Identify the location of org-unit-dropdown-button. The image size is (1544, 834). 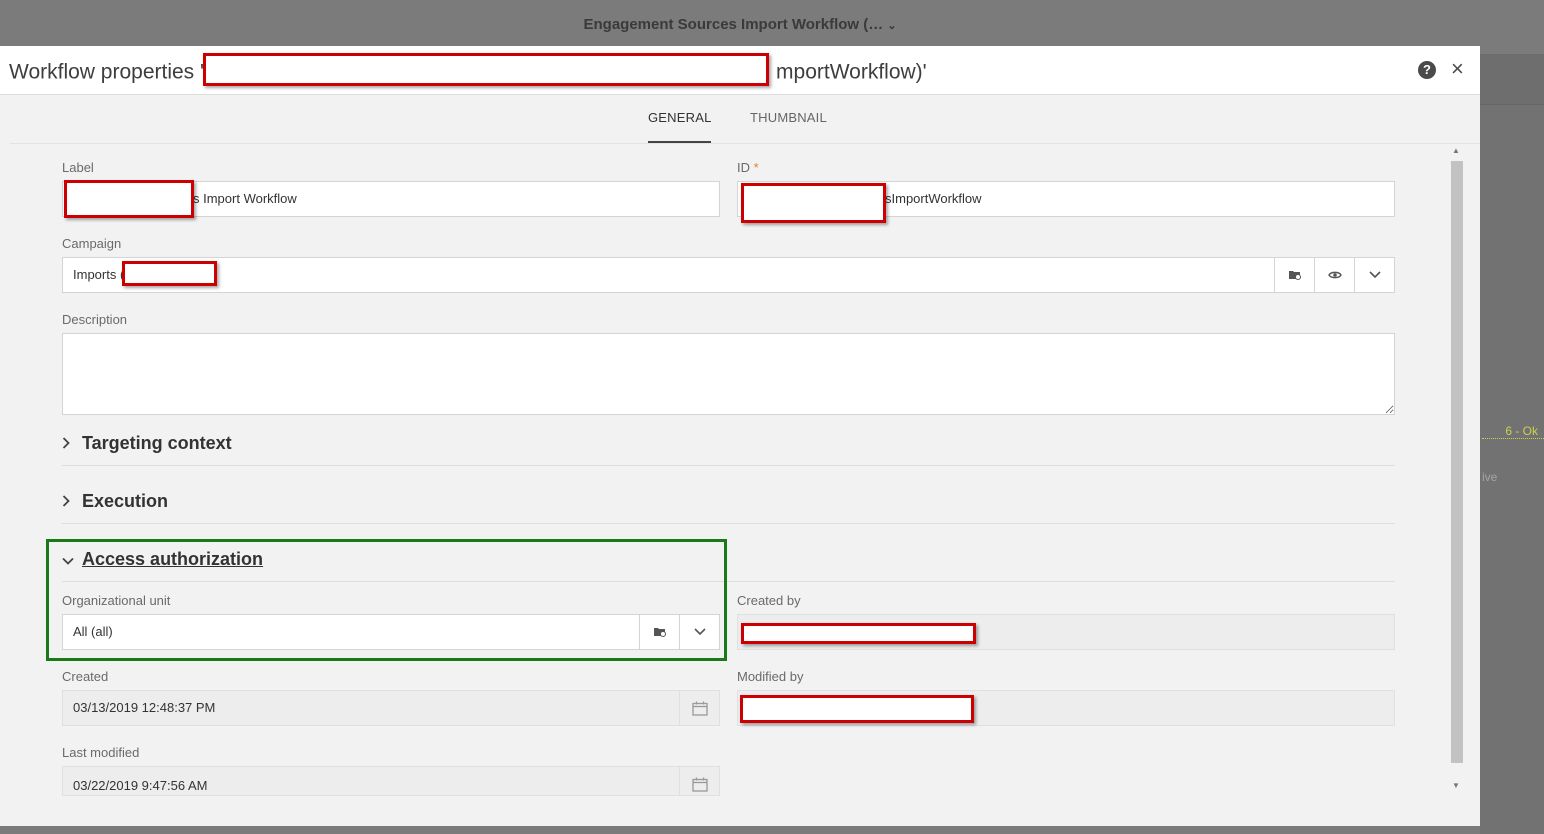
(699, 632).